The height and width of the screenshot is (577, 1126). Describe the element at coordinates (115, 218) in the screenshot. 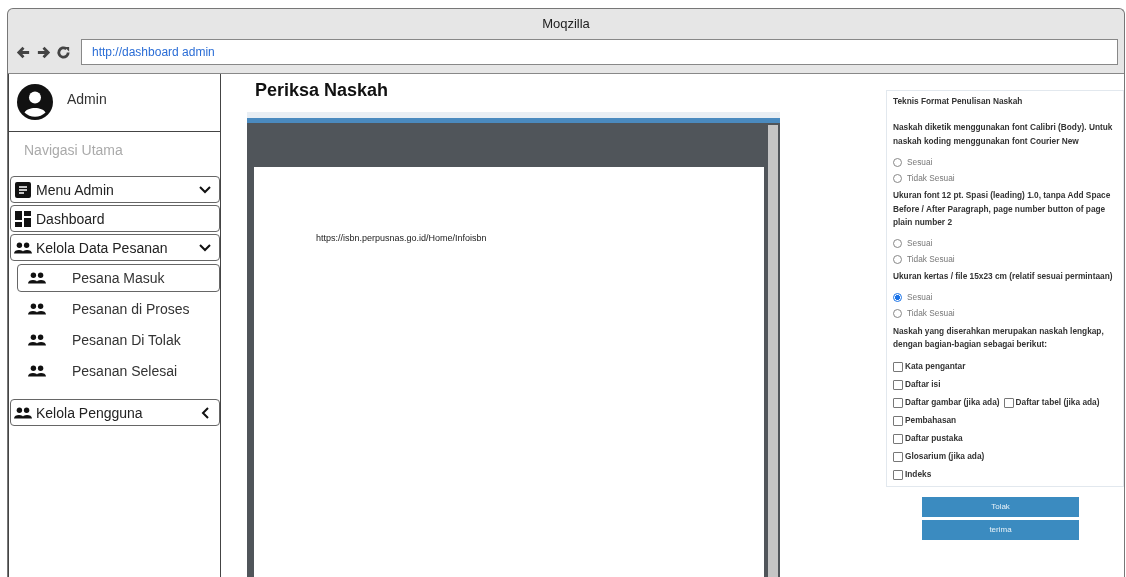

I see `sidebar-item: Dashboard` at that location.